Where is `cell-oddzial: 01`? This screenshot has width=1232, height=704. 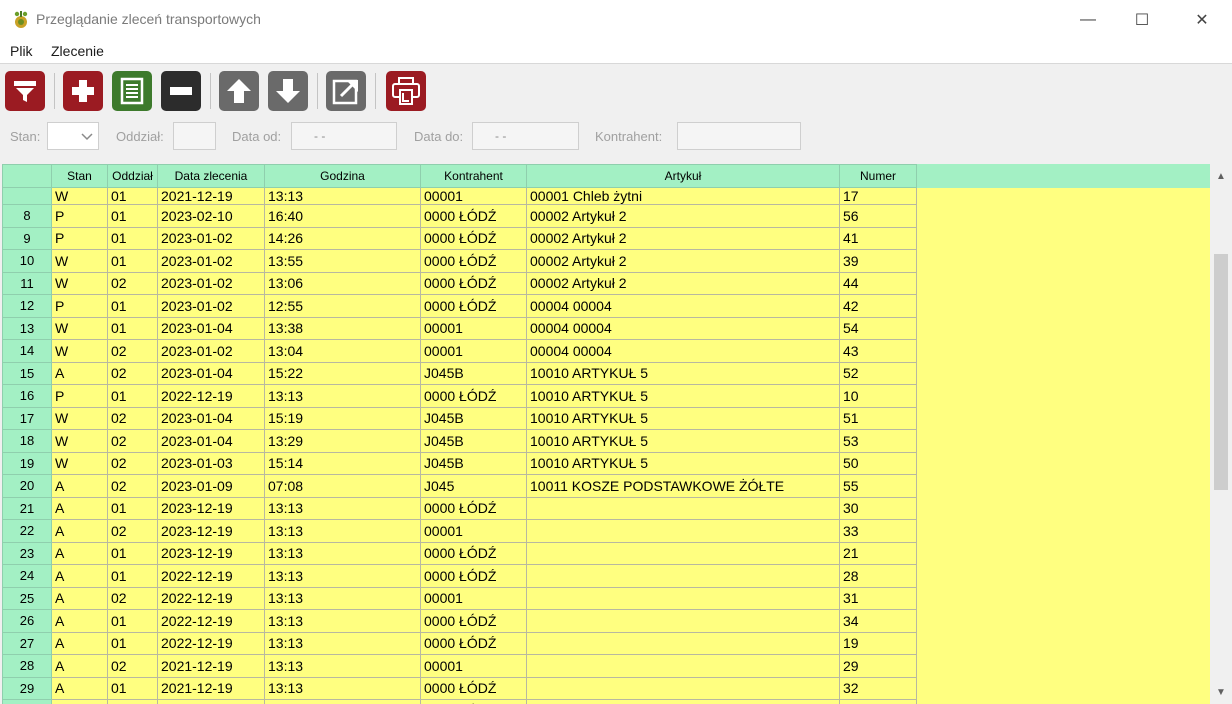
cell-oddzial: 01 is located at coordinates (132, 196).